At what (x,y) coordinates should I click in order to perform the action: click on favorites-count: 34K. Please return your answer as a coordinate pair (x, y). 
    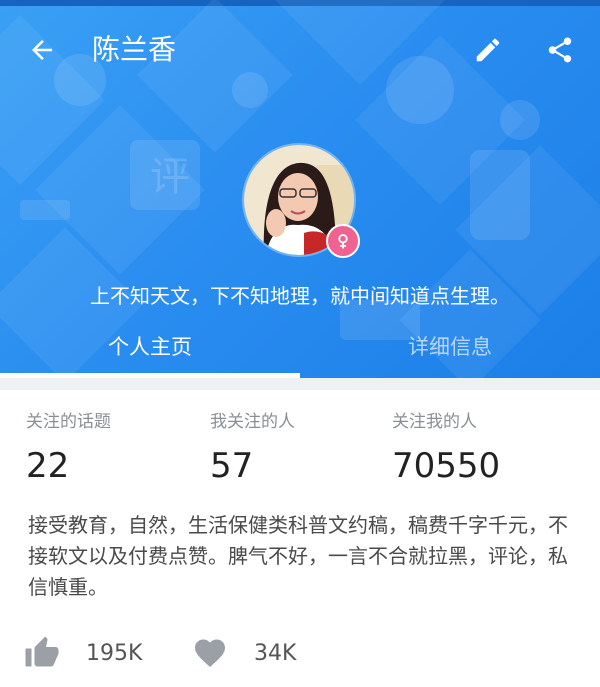
    Looking at the image, I should click on (275, 653).